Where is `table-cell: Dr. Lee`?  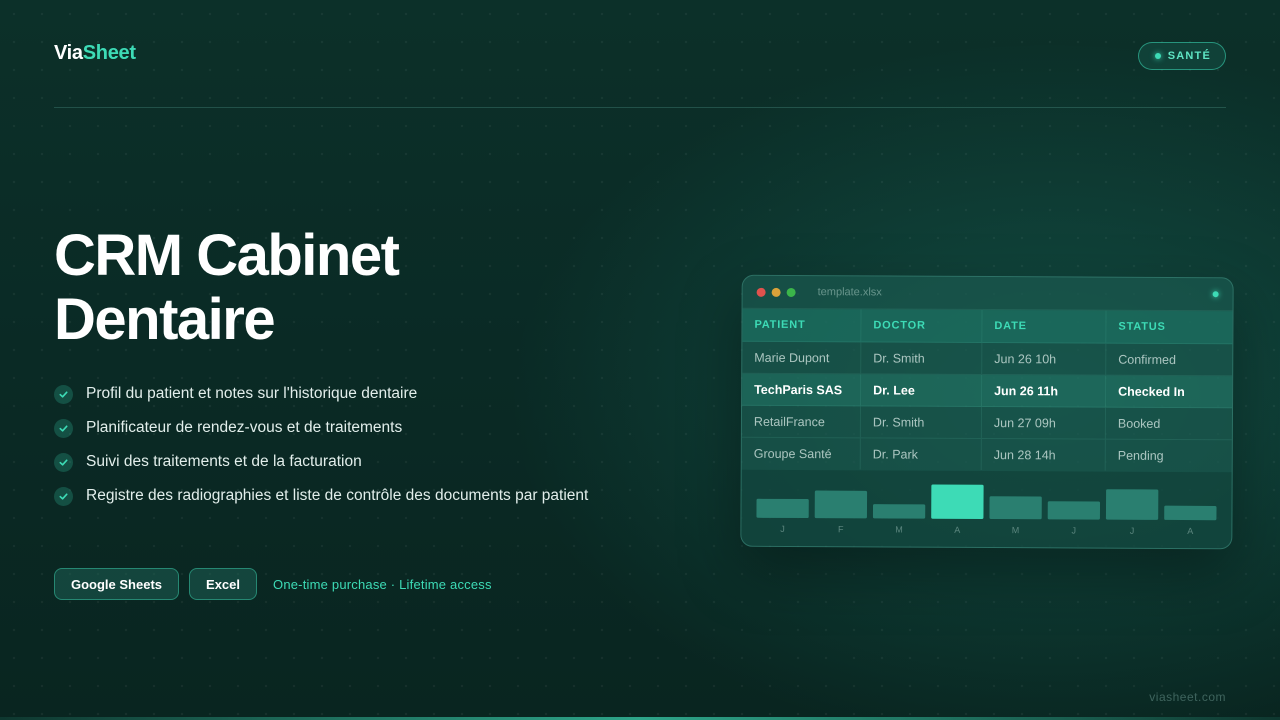
table-cell: Dr. Lee is located at coordinates (921, 390).